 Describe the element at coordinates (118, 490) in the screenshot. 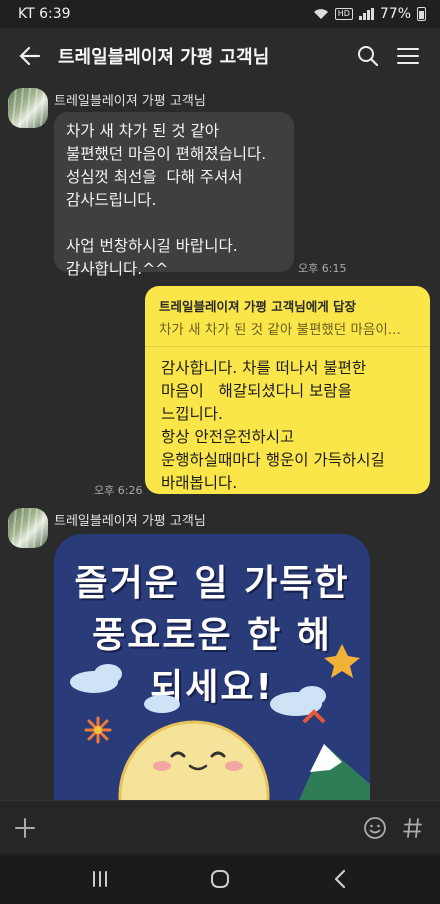

I see `message-time: 오후 6:26` at that location.